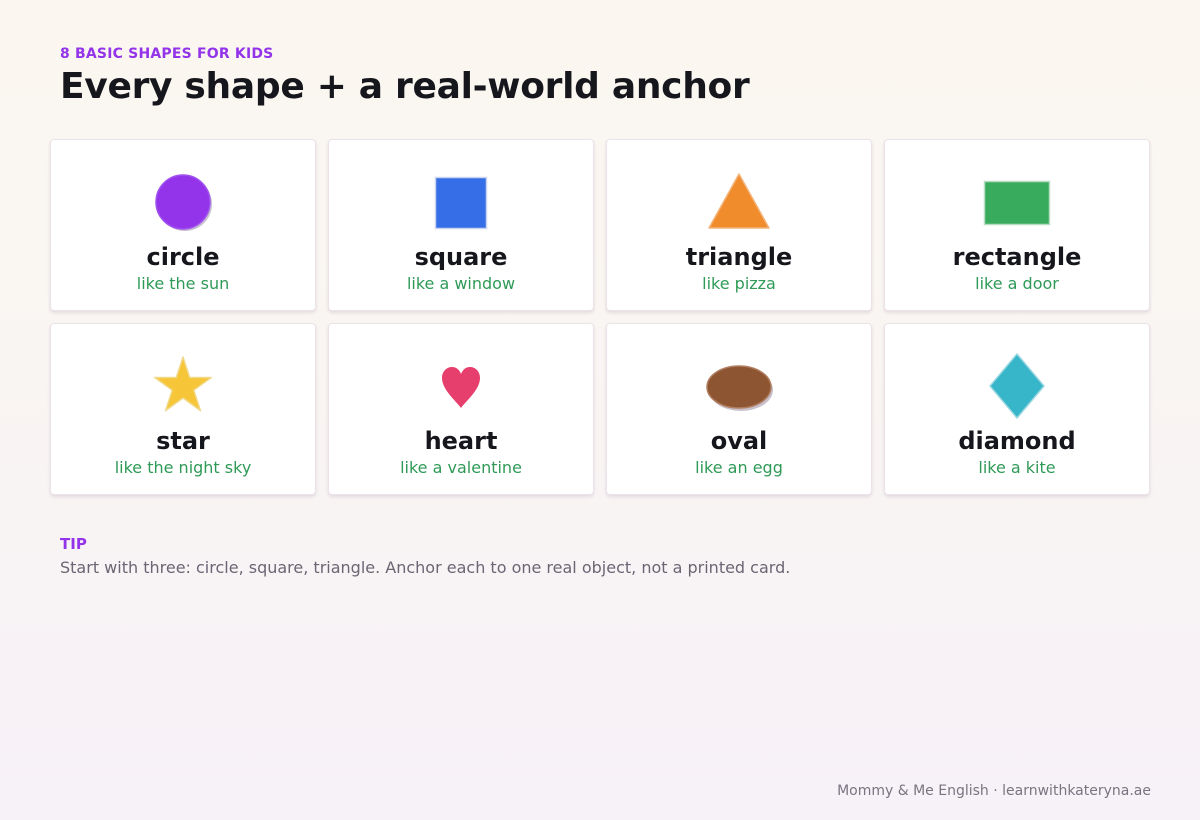 Image resolution: width=1200 pixels, height=820 pixels. I want to click on eyebrow-label: 8 BASIC SHAPES FOR KIDS, so click(167, 54).